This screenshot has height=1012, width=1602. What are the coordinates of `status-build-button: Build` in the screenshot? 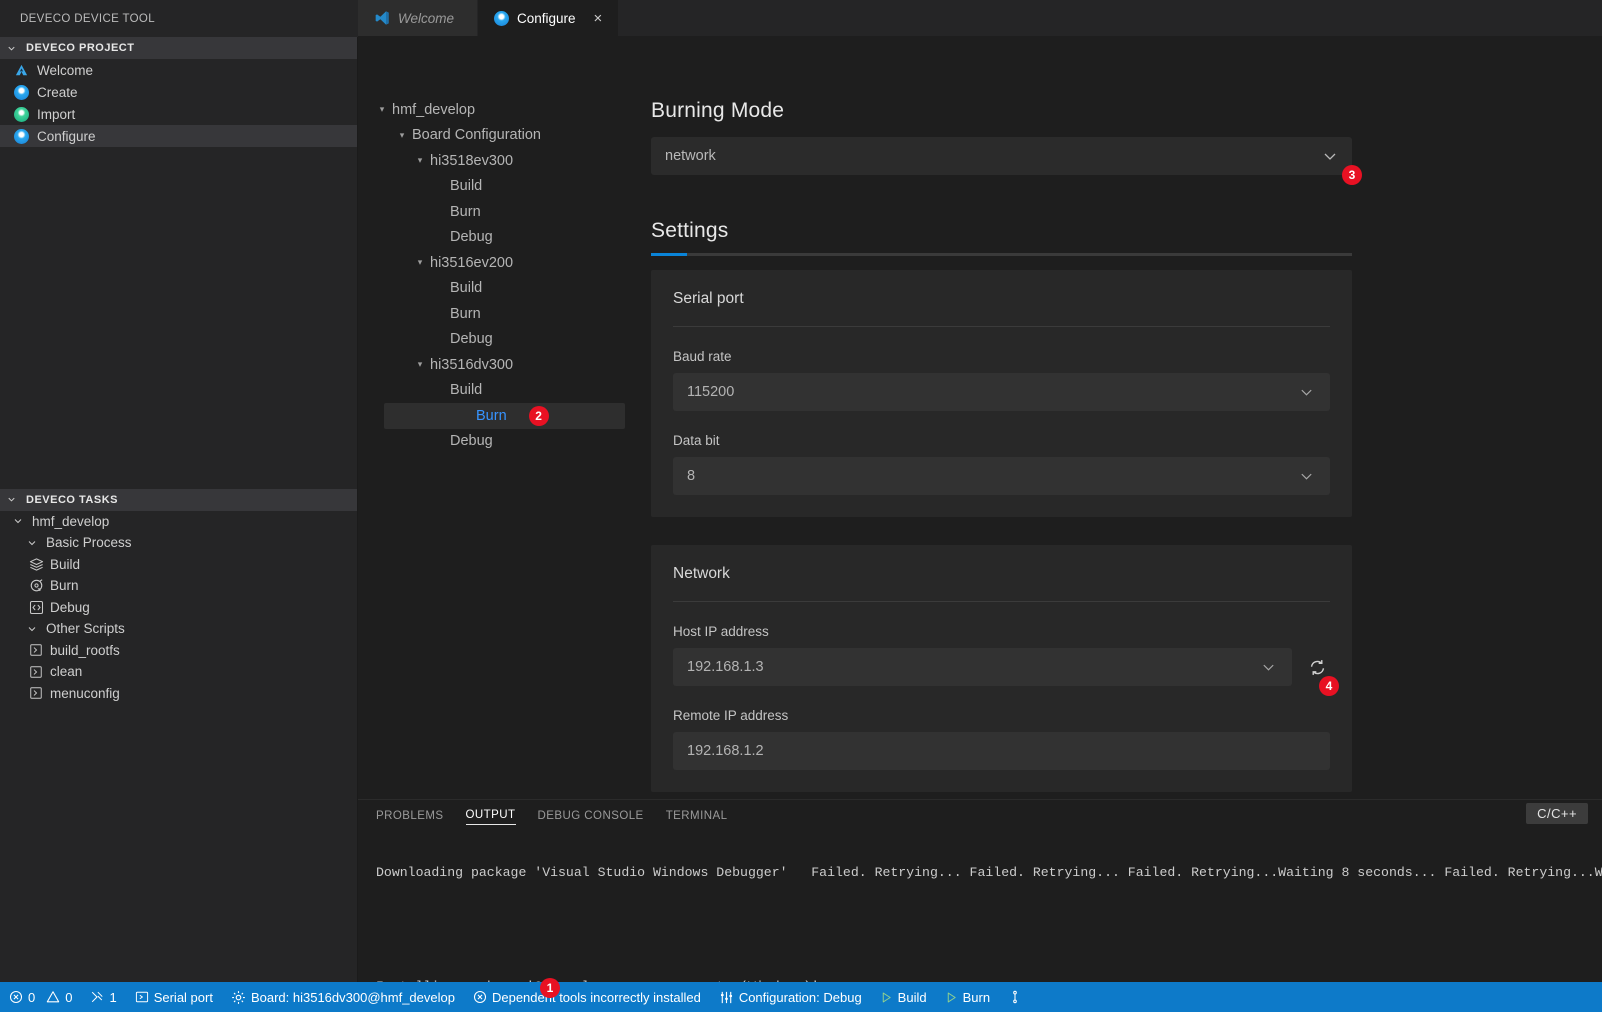 It's located at (903, 997).